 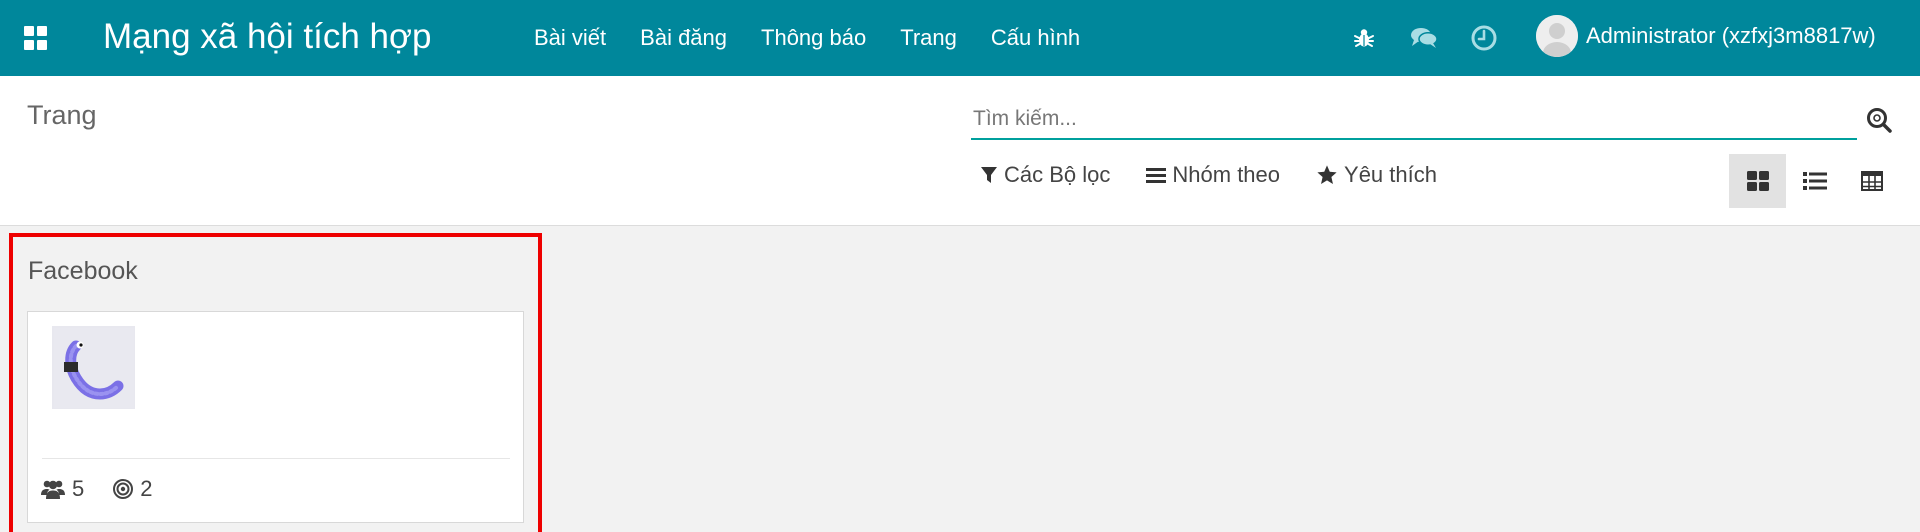 What do you see at coordinates (1414, 120) in the screenshot?
I see `search-input` at bounding box center [1414, 120].